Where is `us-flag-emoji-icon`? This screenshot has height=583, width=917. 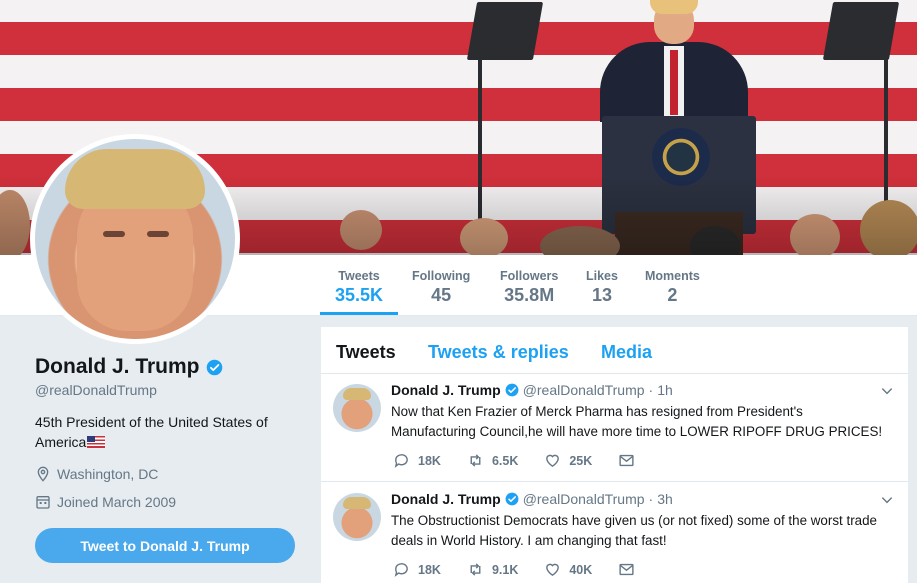 us-flag-emoji-icon is located at coordinates (96, 442).